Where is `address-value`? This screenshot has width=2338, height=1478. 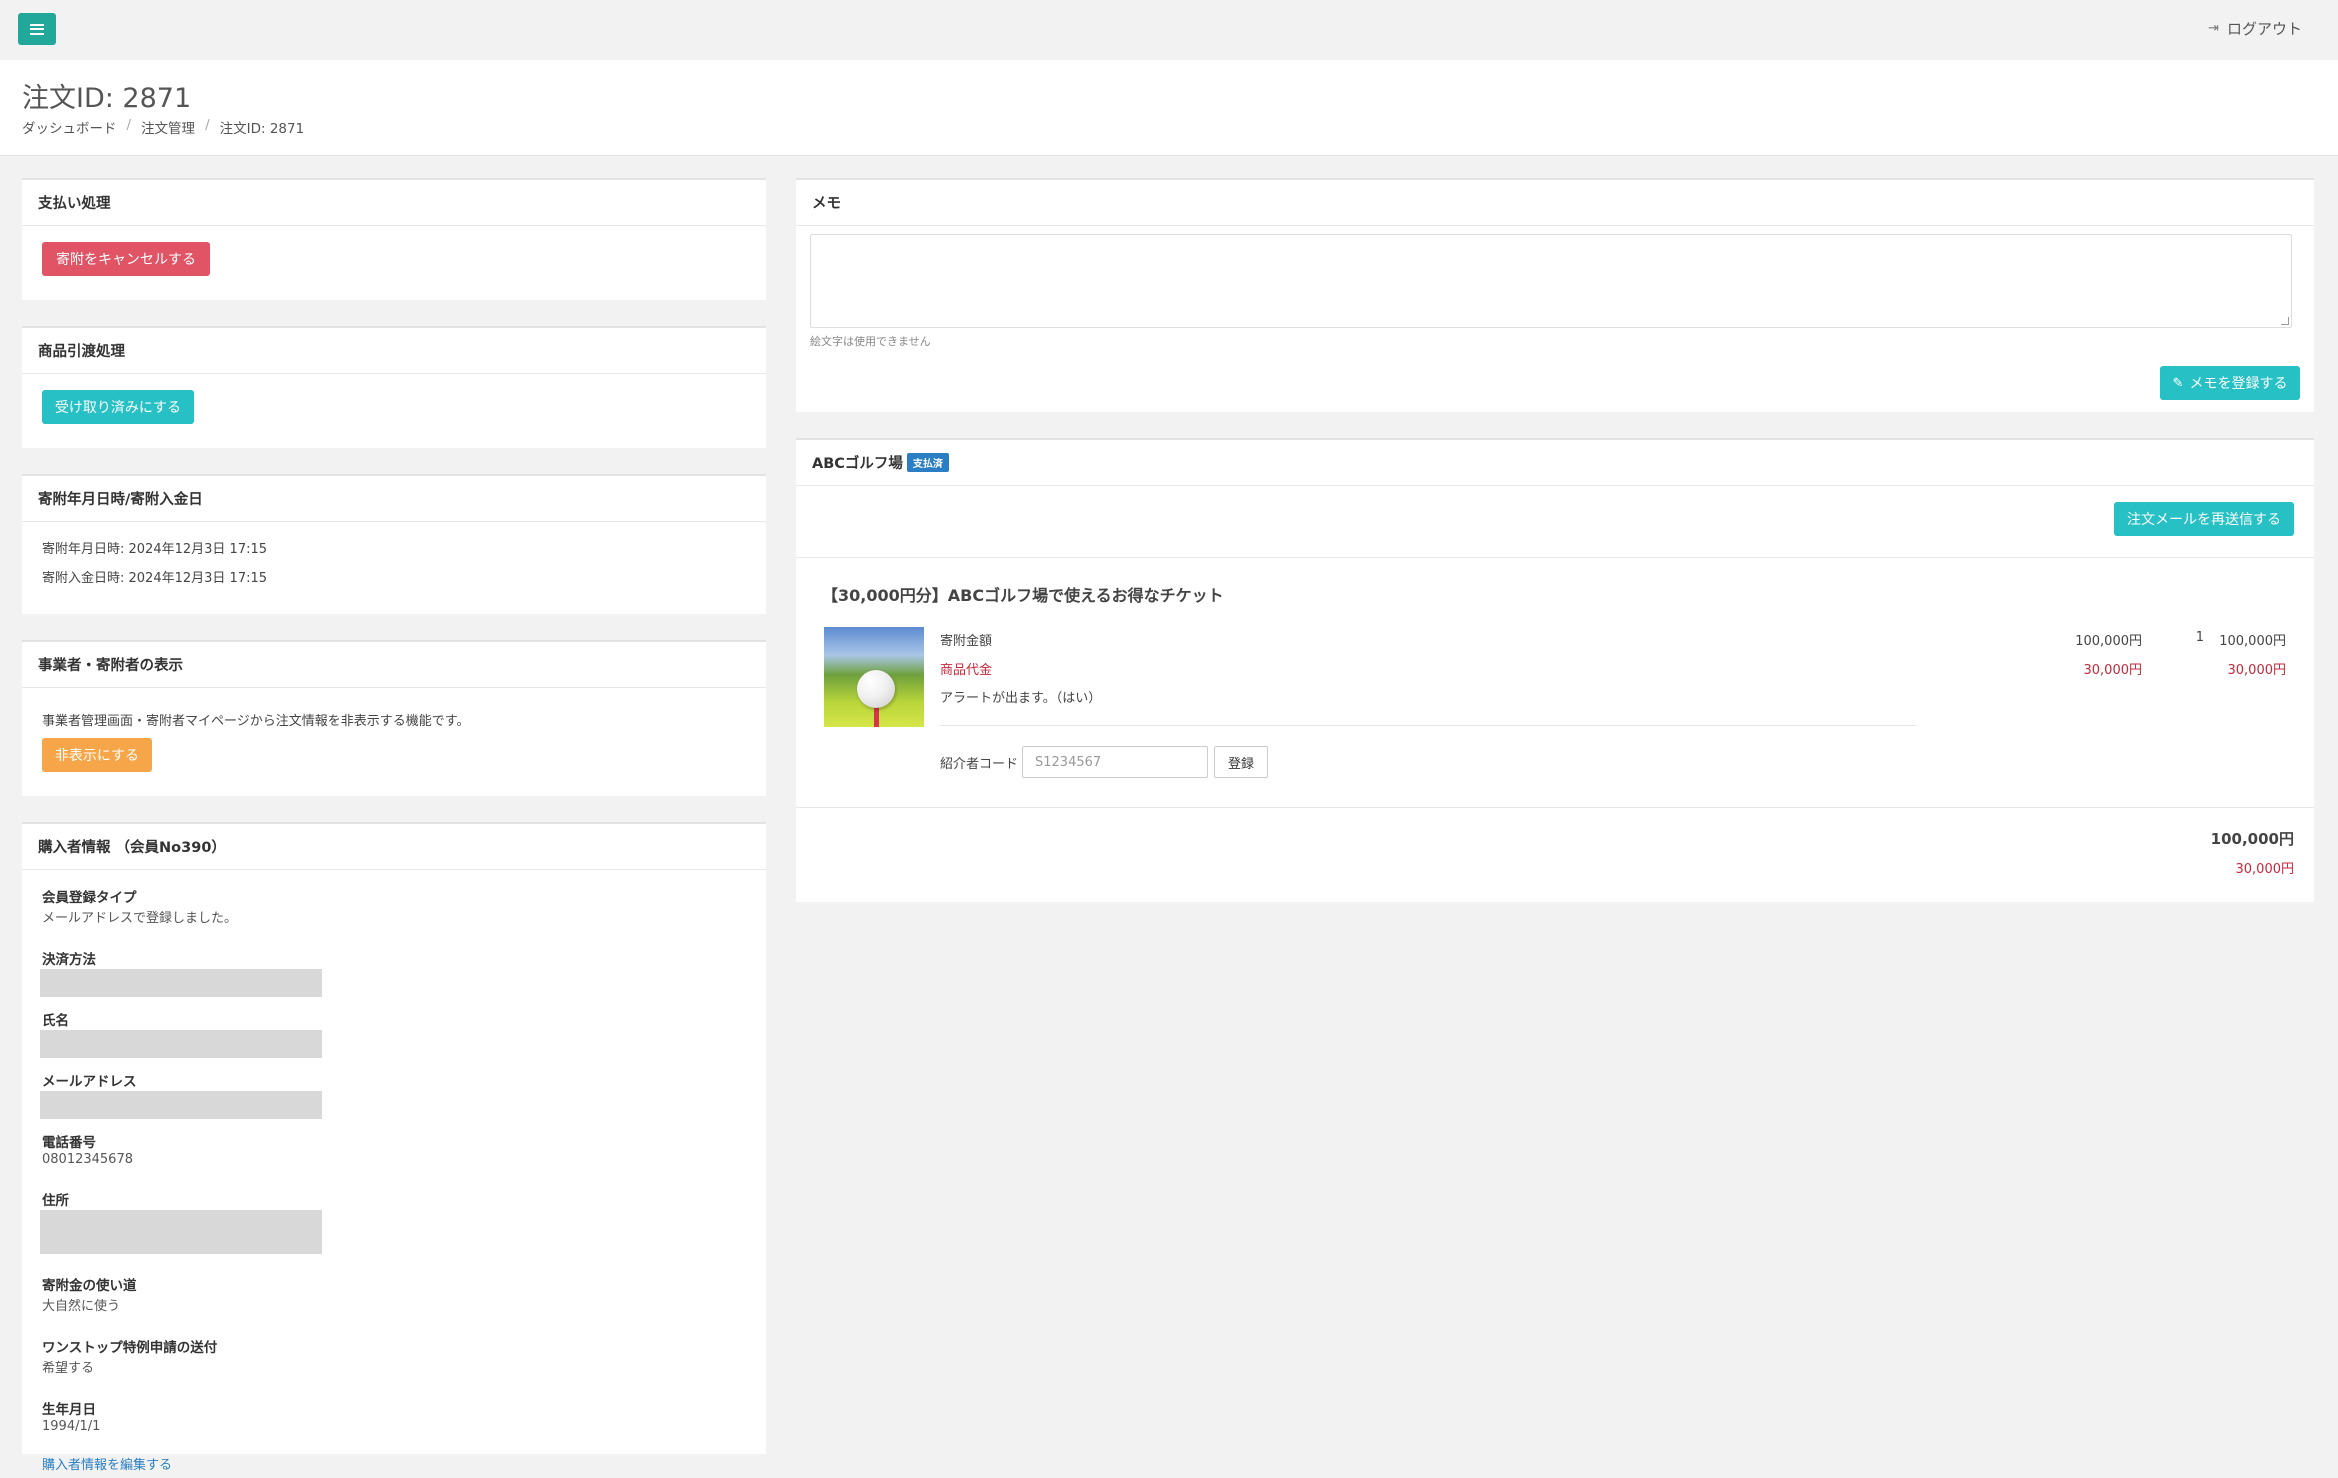
address-value is located at coordinates (181, 1232).